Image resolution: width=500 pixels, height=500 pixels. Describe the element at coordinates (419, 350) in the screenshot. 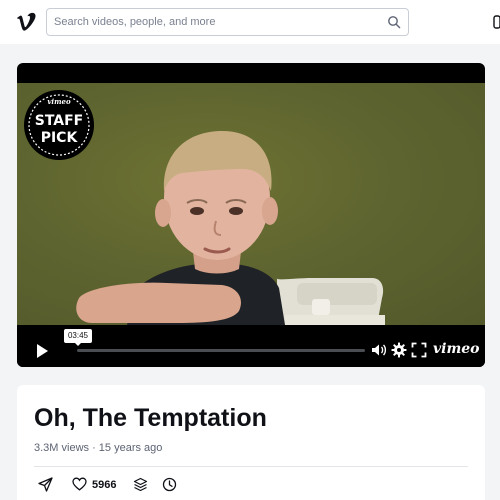

I see `fullscreen-icon` at that location.